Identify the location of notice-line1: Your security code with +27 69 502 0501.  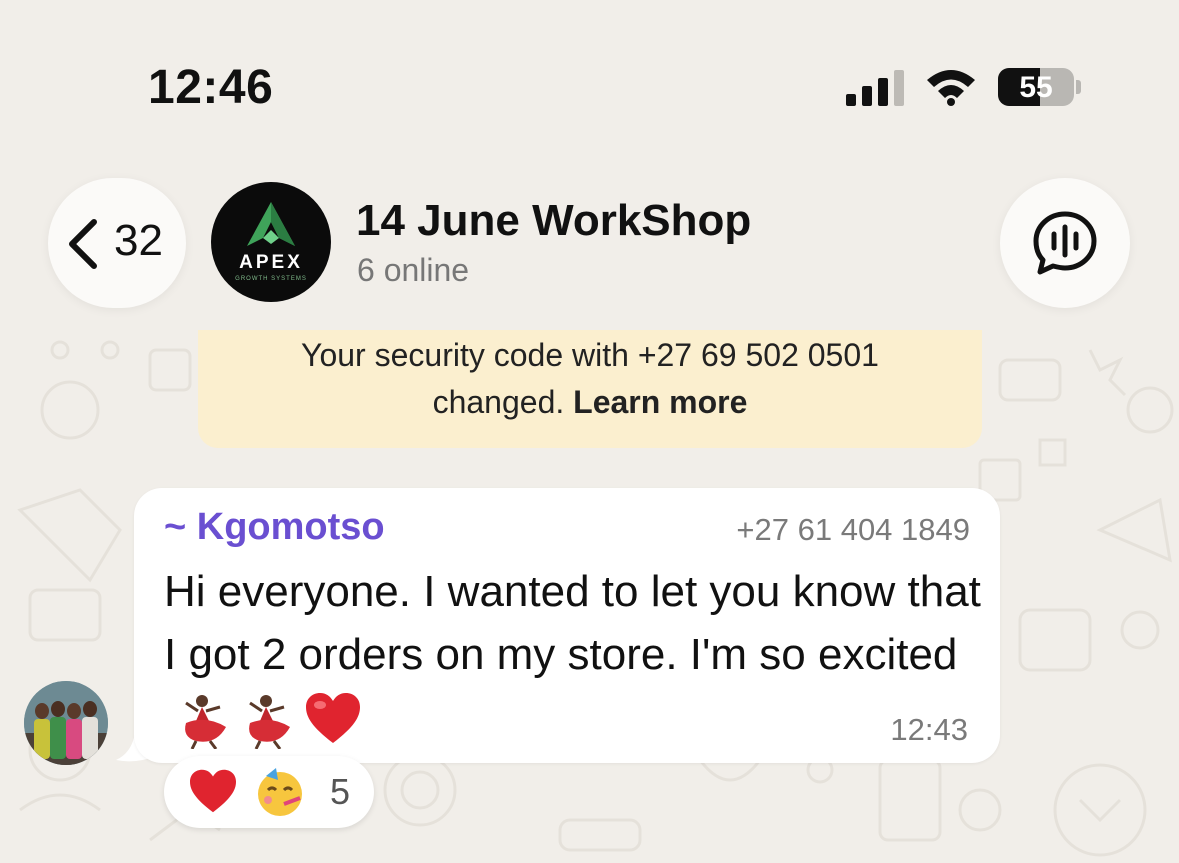
(590, 355).